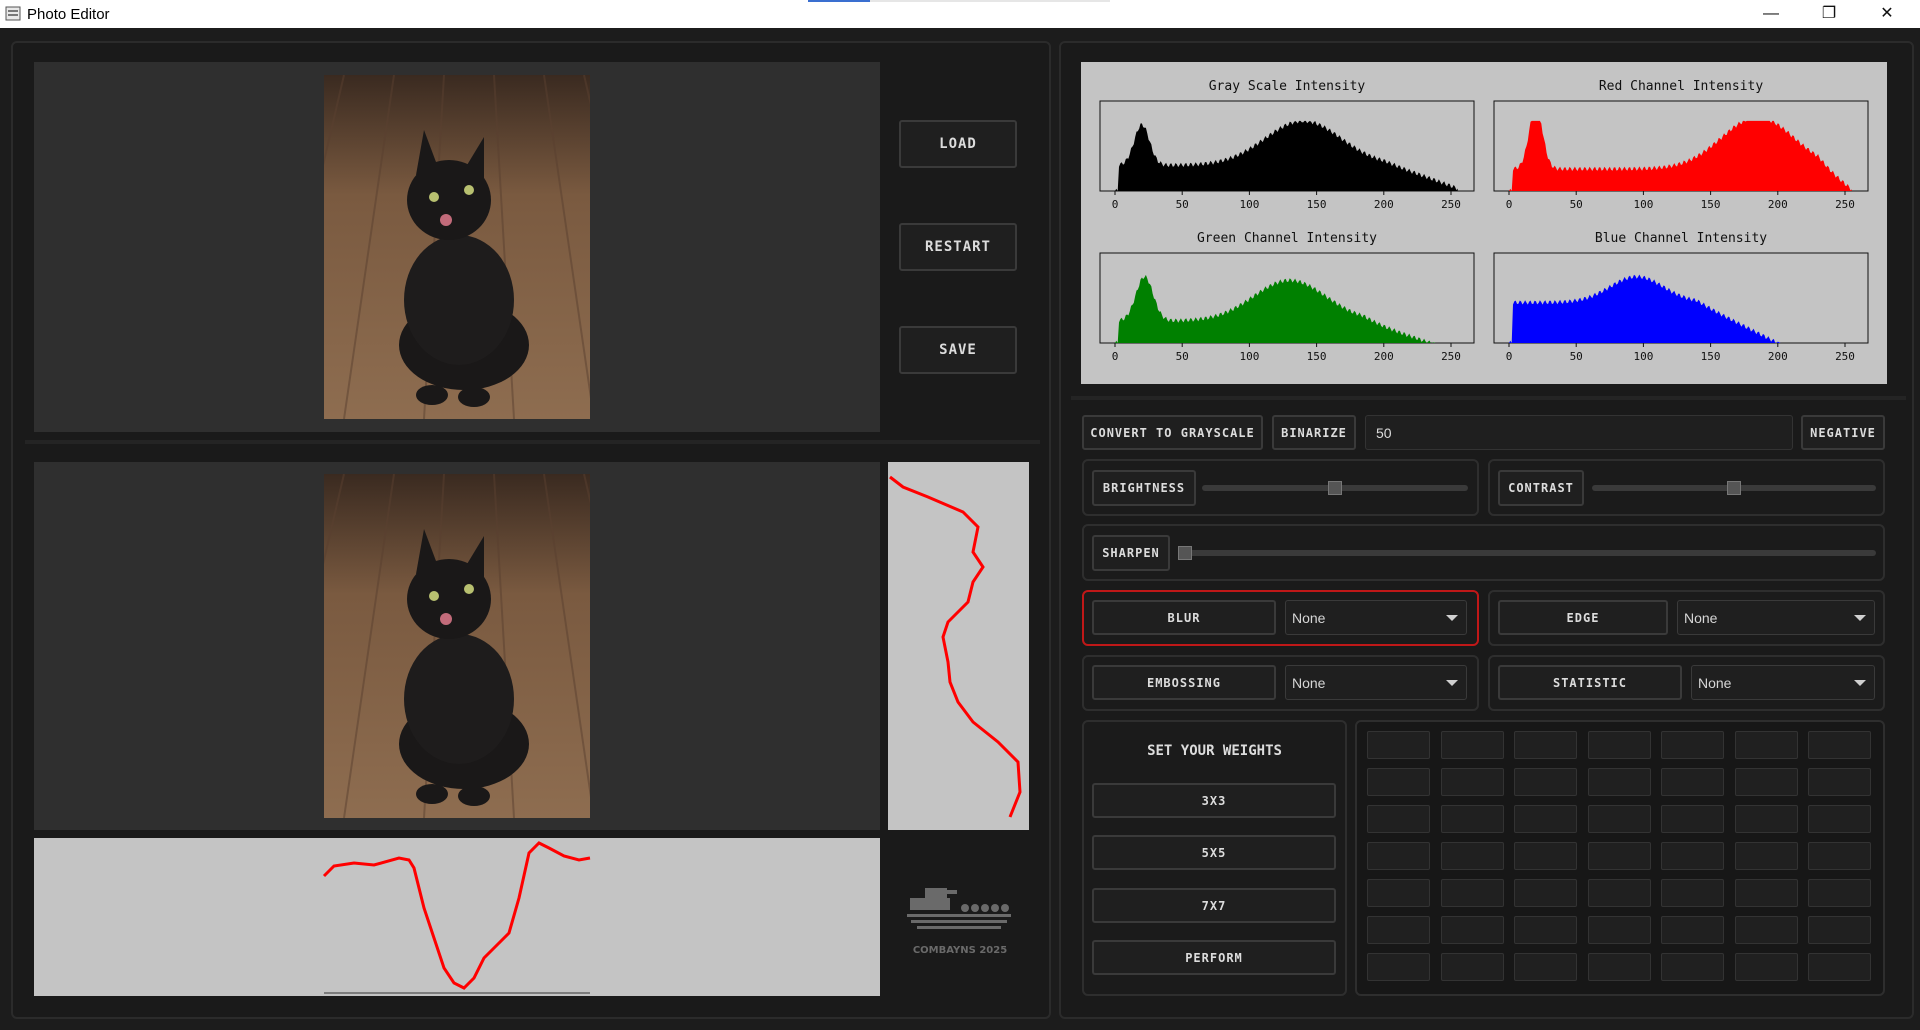 Image resolution: width=1920 pixels, height=1030 pixels. Describe the element at coordinates (1376, 682) in the screenshot. I see `embossing-select: None` at that location.